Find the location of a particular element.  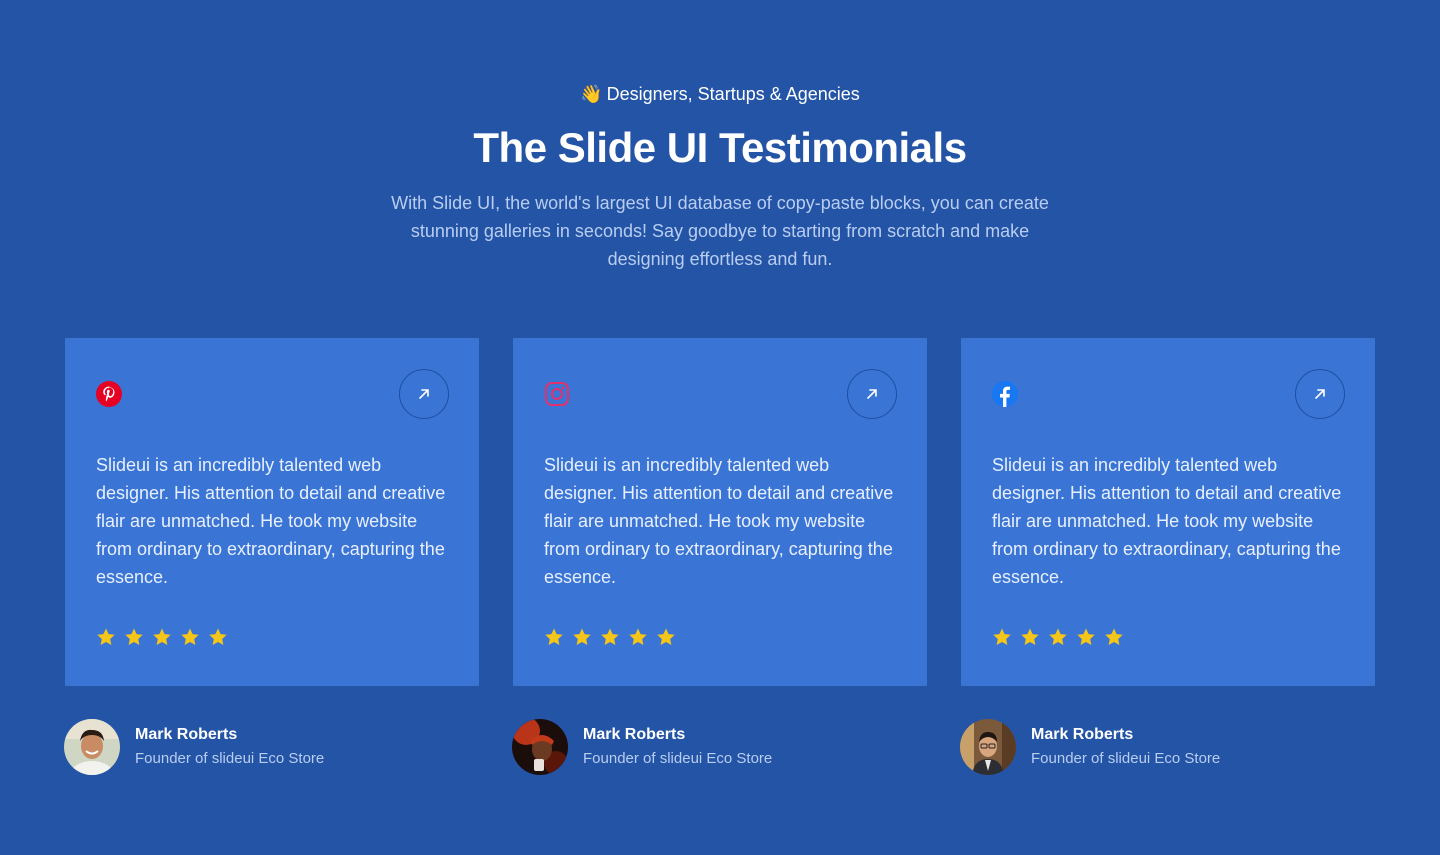

pinterest-icon is located at coordinates (109, 394).